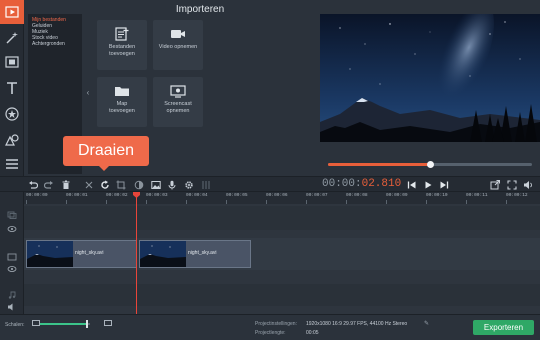  What do you see at coordinates (270, 184) in the screenshot?
I see `edit-toolbar` at bounding box center [270, 184].